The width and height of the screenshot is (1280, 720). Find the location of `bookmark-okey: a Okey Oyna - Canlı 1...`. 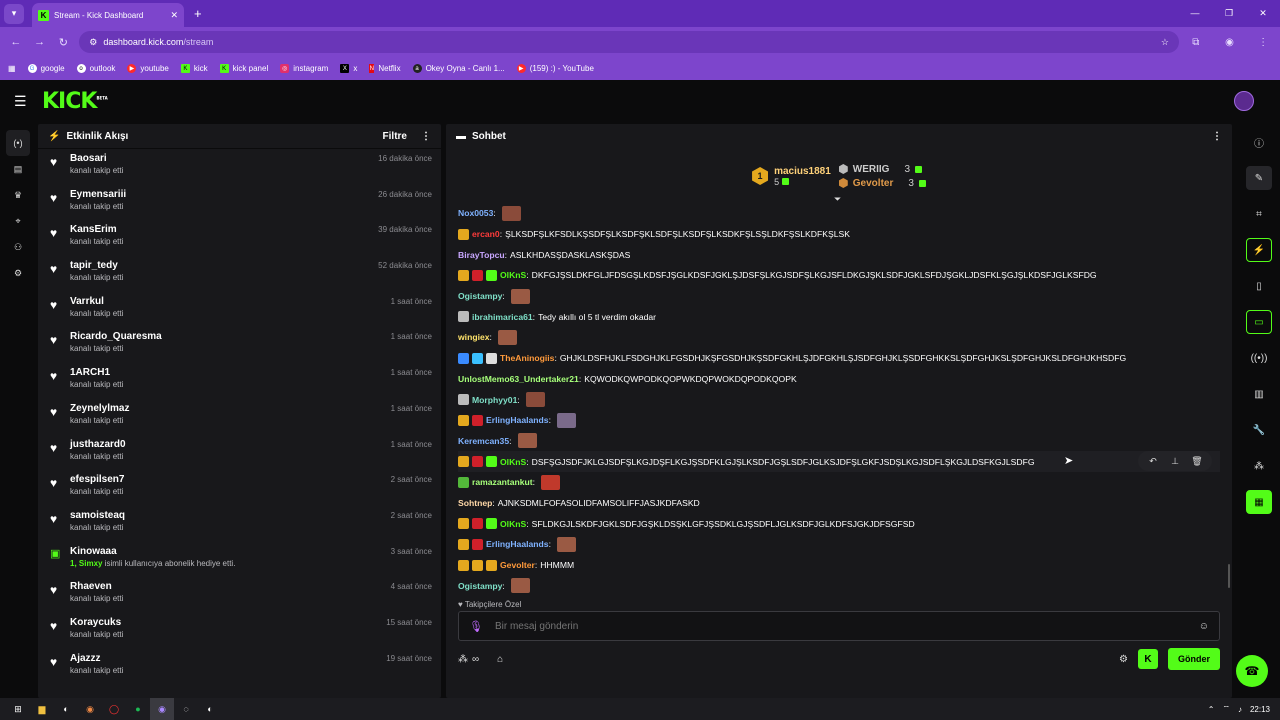

bookmark-okey: a Okey Oyna - Canlı 1... is located at coordinates (458, 68).